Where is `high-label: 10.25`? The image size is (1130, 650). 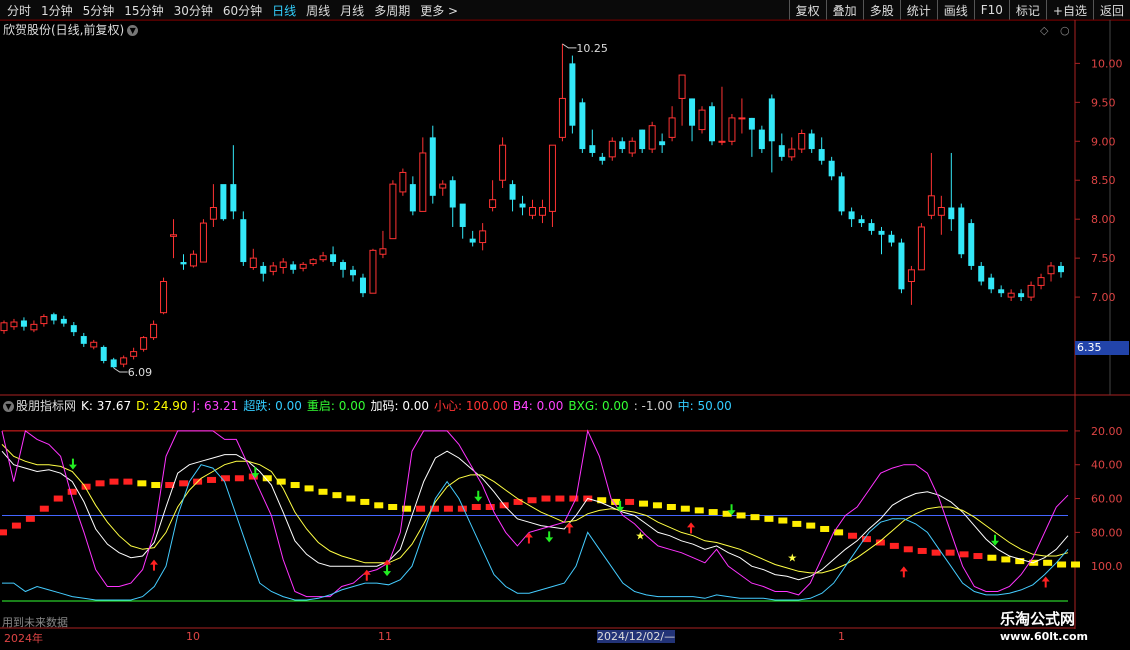
high-label: 10.25 is located at coordinates (592, 48).